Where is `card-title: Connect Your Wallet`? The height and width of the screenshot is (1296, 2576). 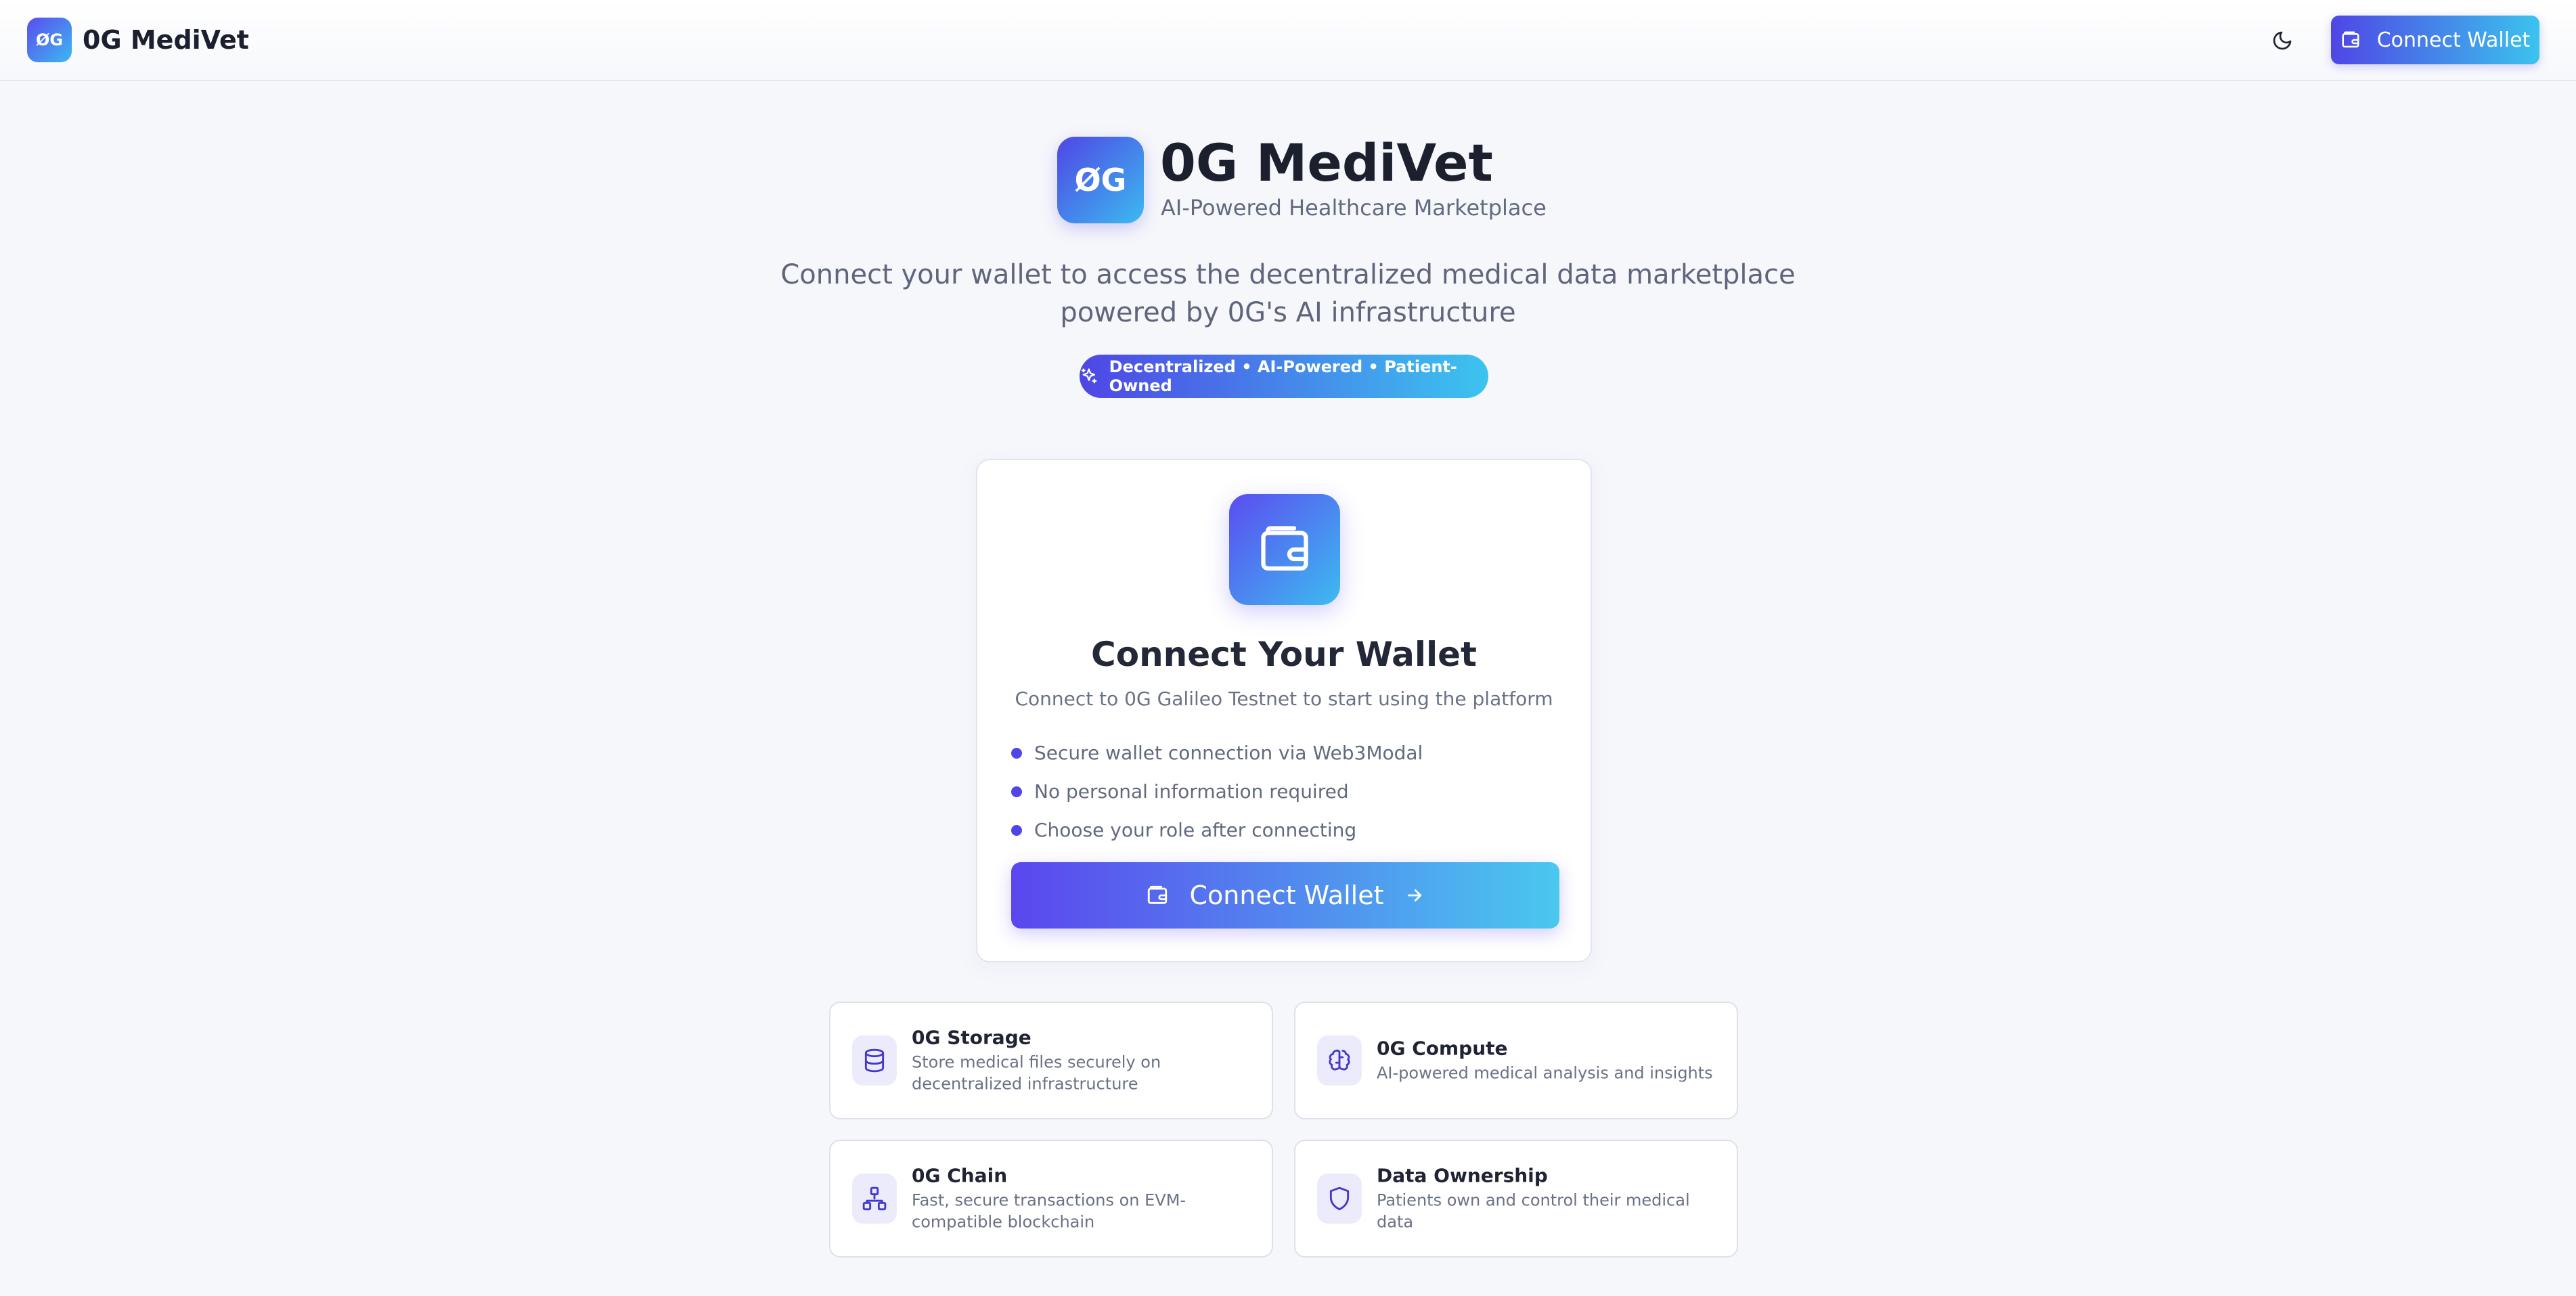
card-title: Connect Your Wallet is located at coordinates (1284, 654).